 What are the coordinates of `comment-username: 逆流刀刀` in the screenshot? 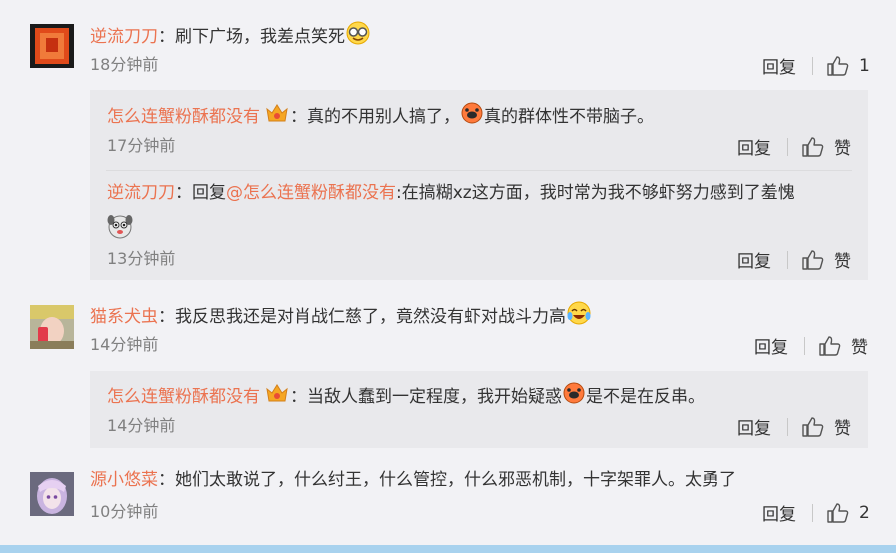 It's located at (124, 37).